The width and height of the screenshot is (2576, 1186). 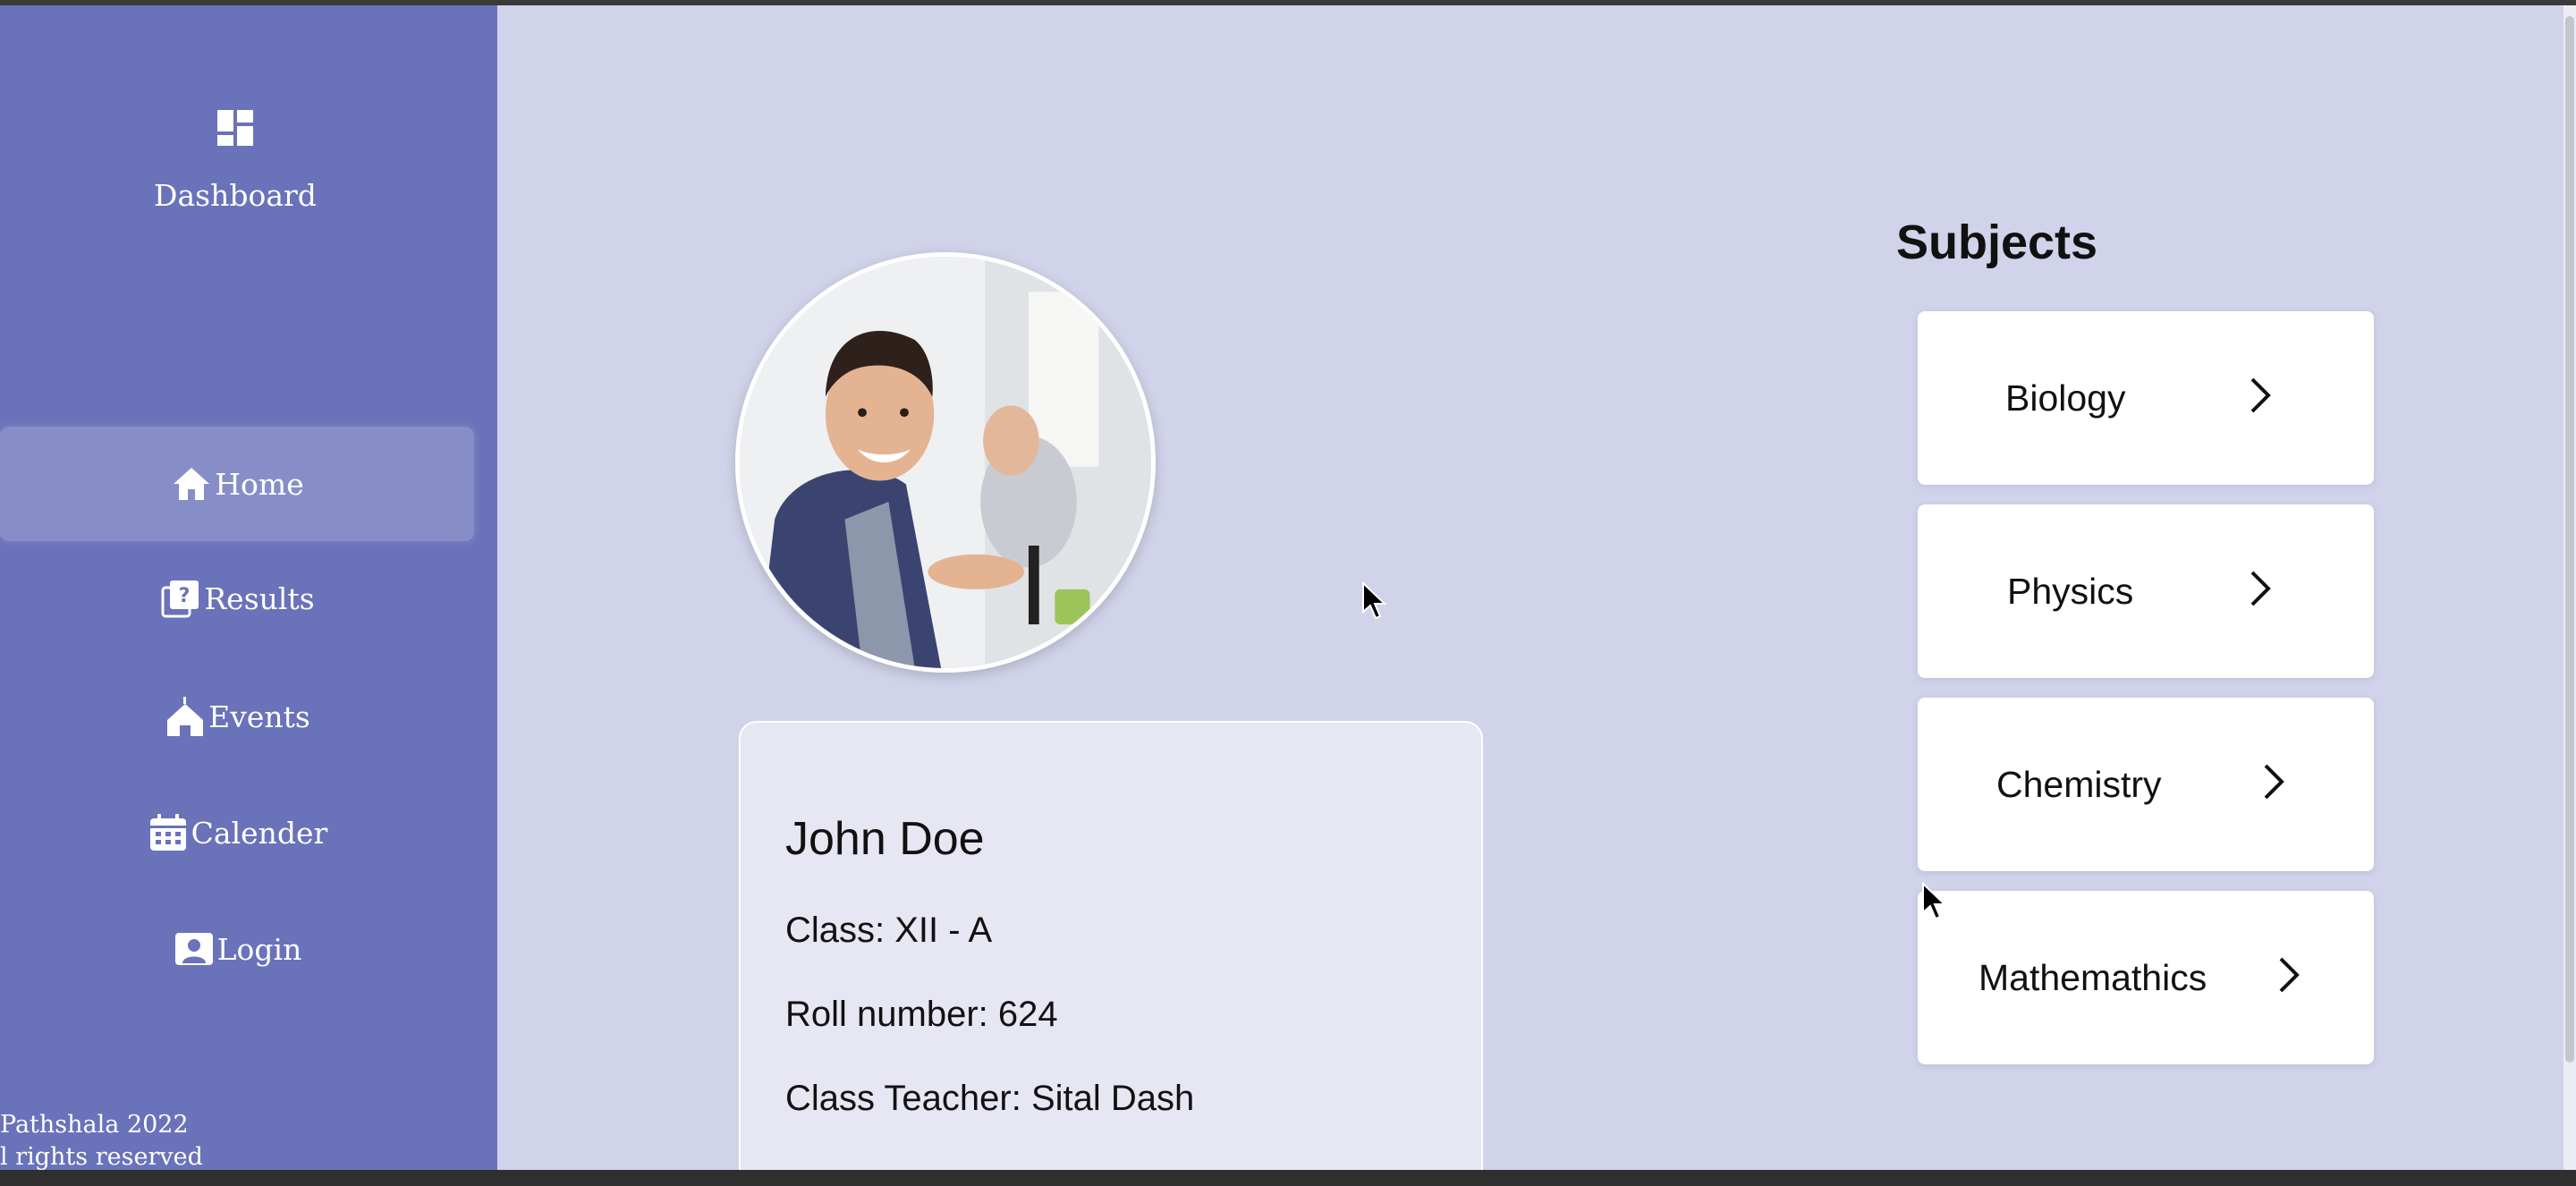 I want to click on window-bottom-border, so click(x=1288, y=1178).